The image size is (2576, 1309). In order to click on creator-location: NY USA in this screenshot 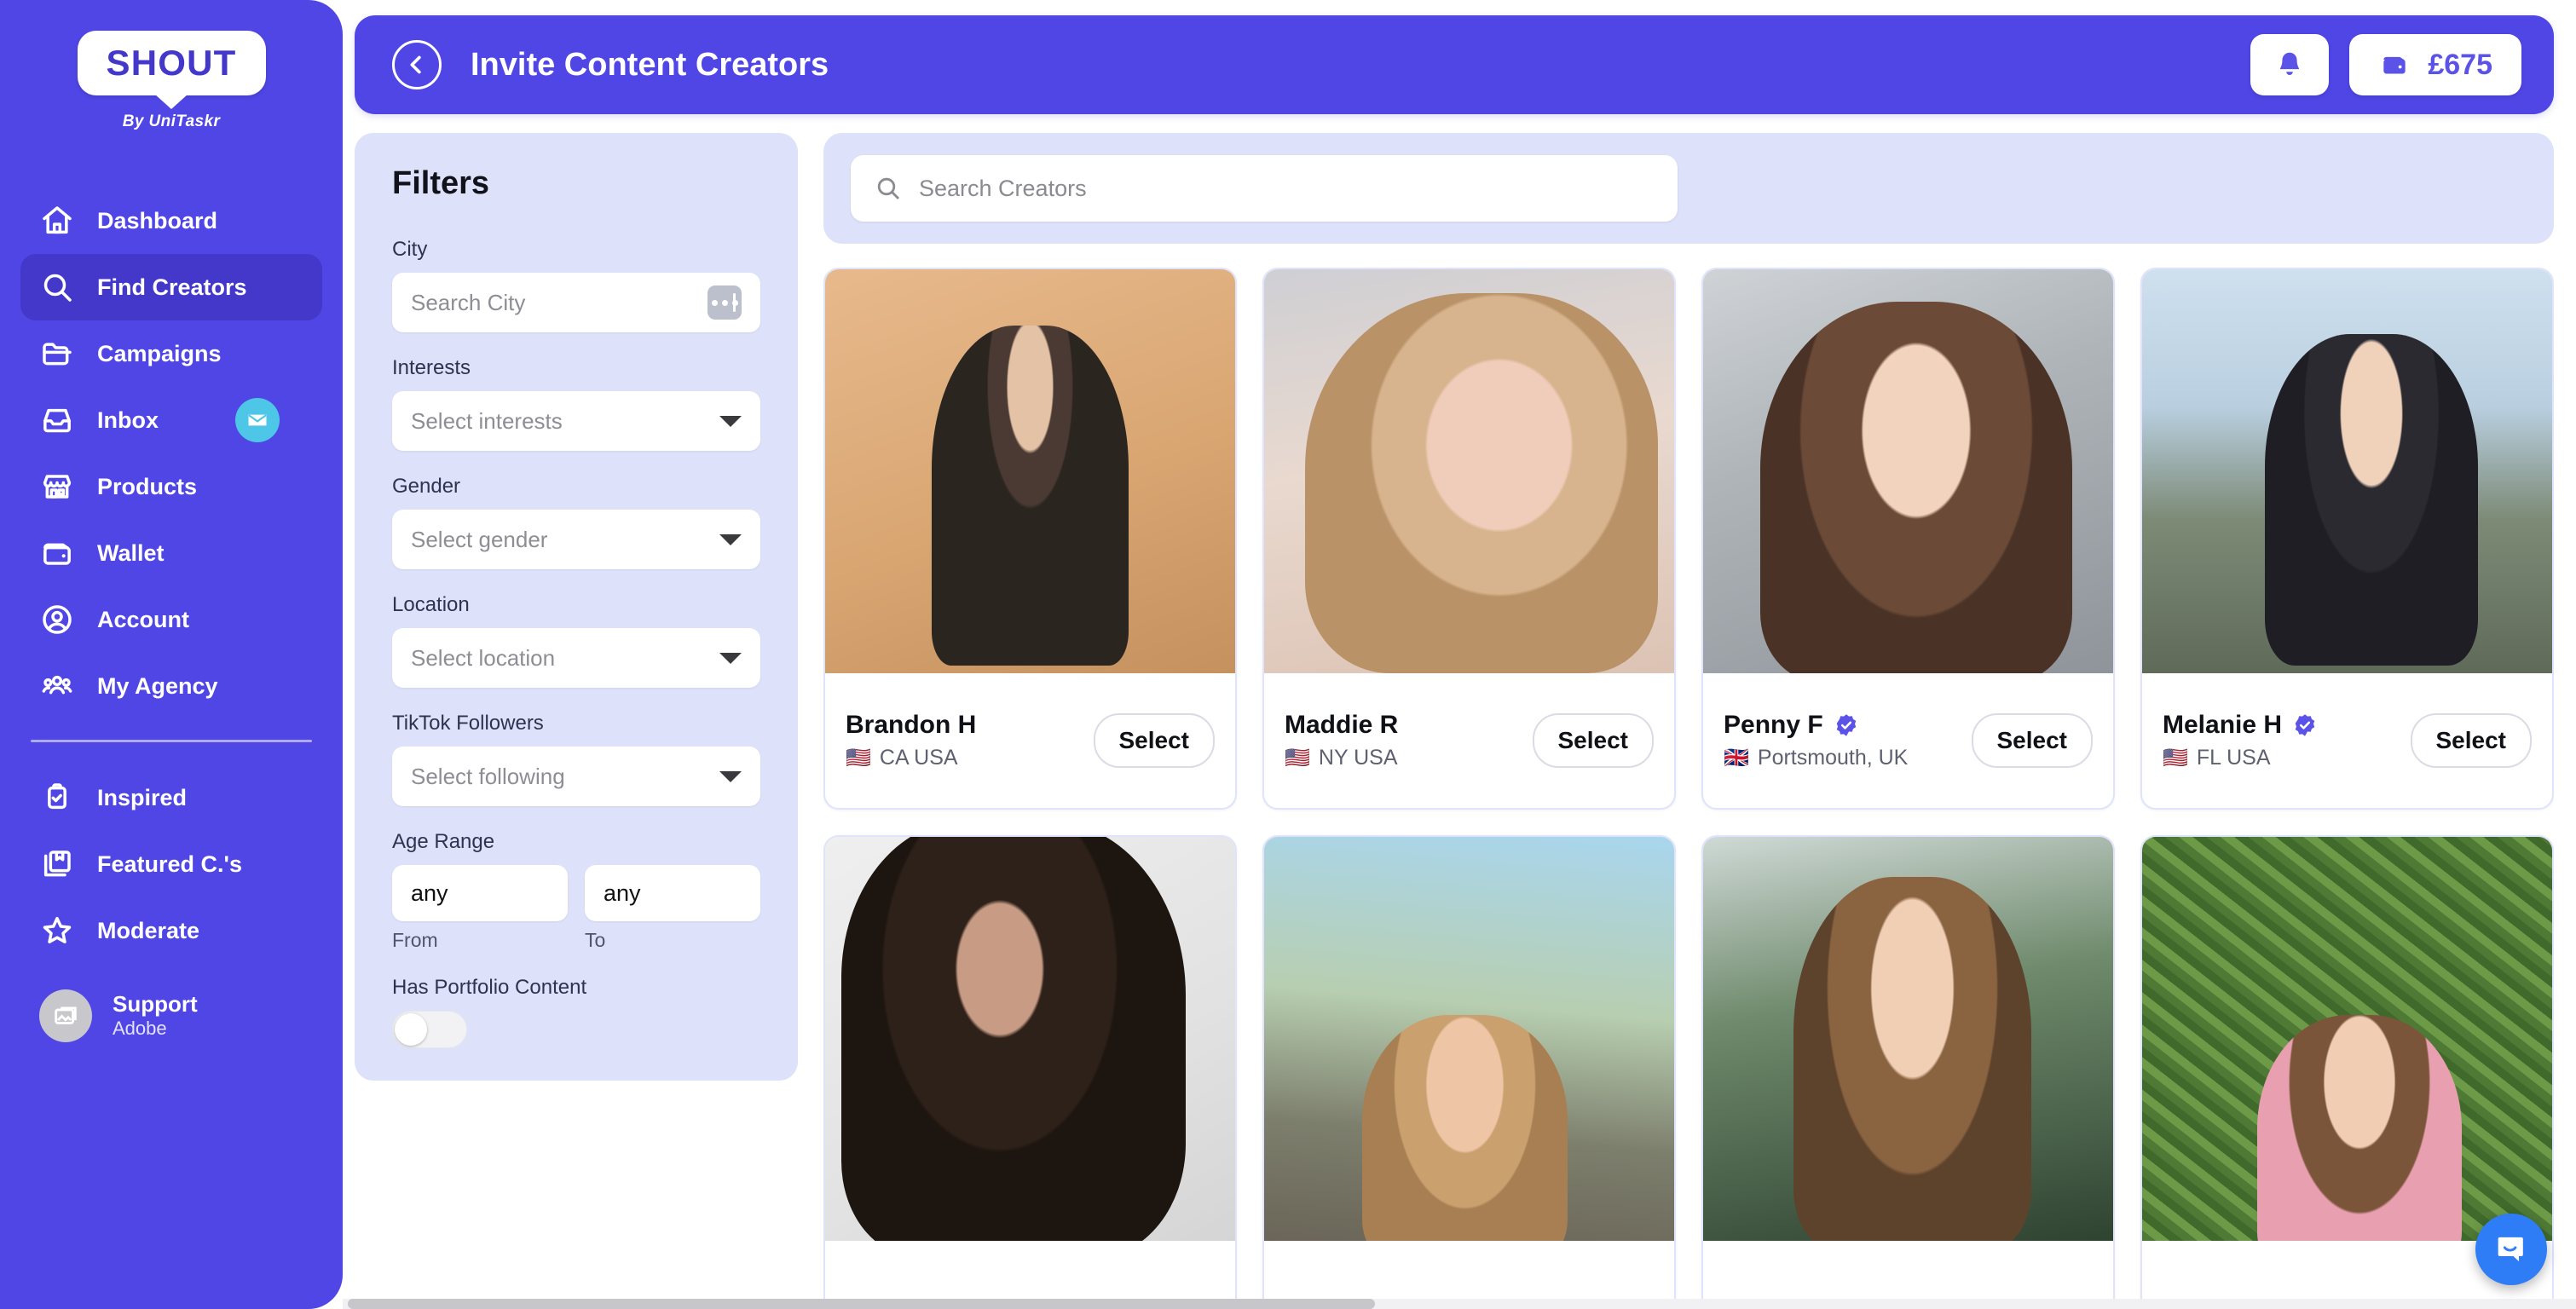, I will do `click(1358, 758)`.